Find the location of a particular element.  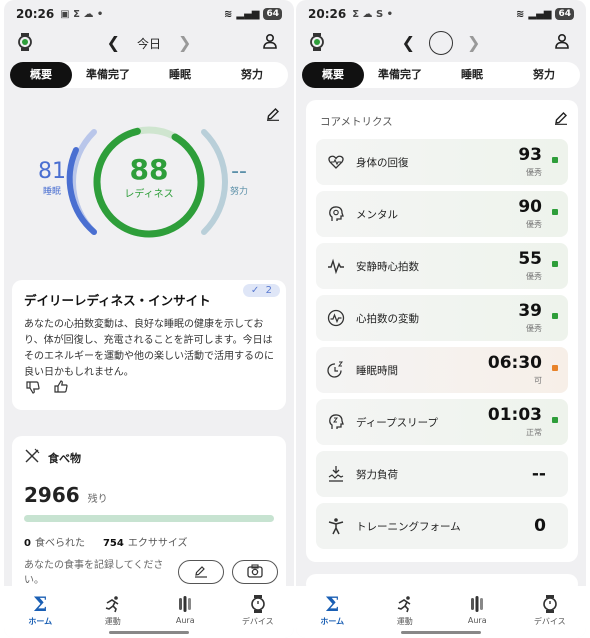

effort-metric: -- 努力 is located at coordinates (239, 179).